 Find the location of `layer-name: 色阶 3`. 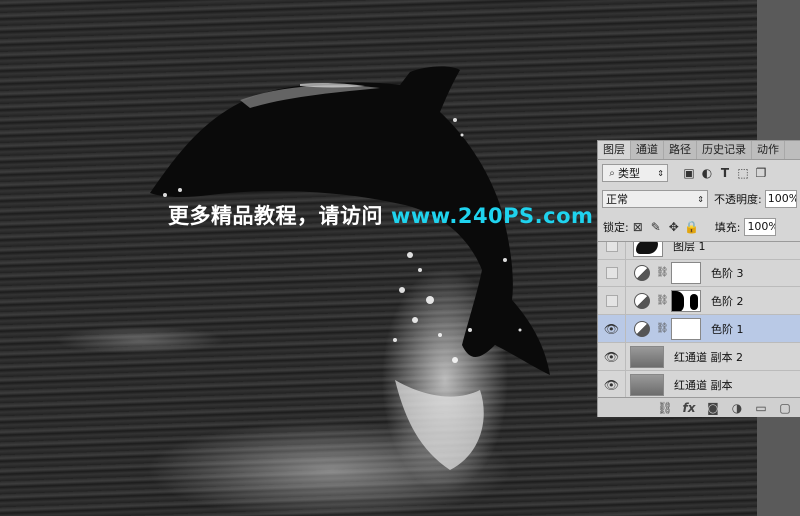

layer-name: 色阶 3 is located at coordinates (727, 273).